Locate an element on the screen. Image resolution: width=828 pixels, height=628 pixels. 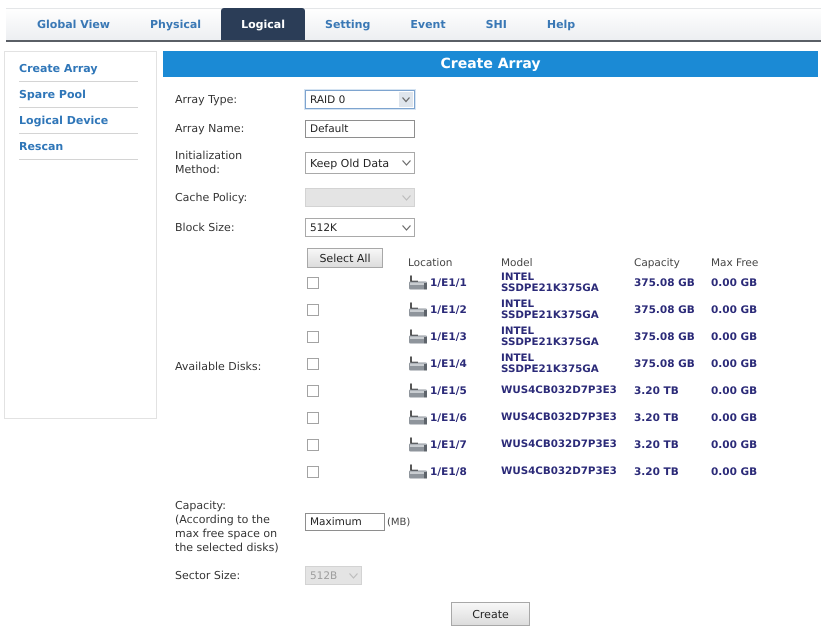
disk-location: 1/E1/6 is located at coordinates (448, 418).